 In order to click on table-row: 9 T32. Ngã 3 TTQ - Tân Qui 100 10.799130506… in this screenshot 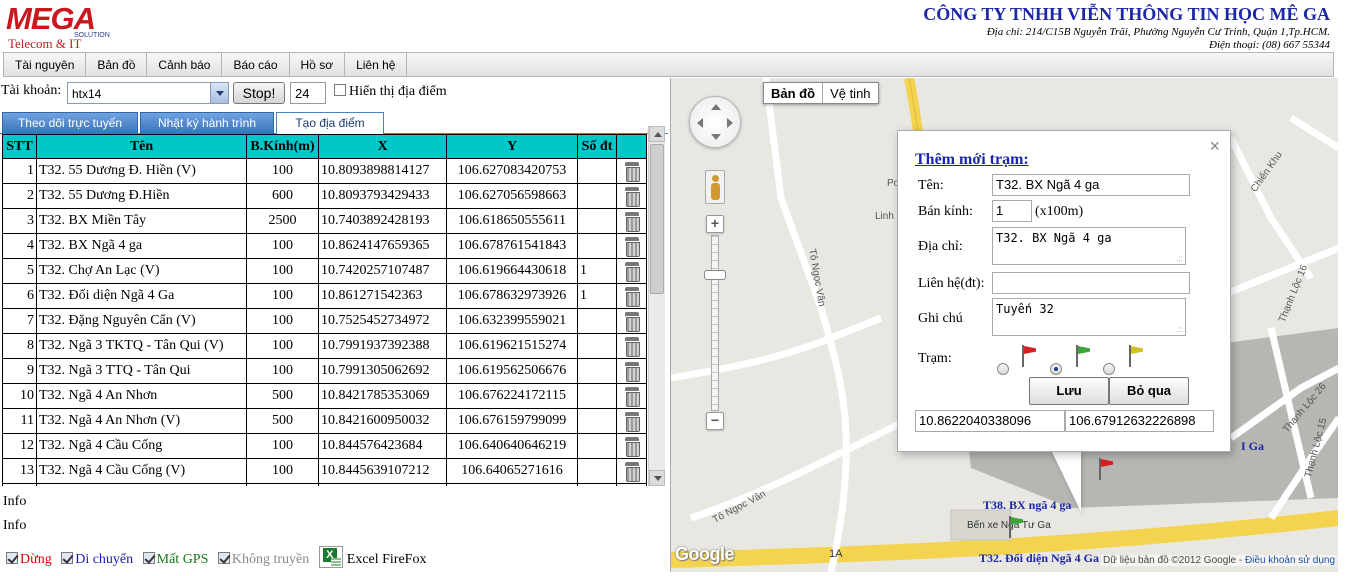, I will do `click(324, 371)`.